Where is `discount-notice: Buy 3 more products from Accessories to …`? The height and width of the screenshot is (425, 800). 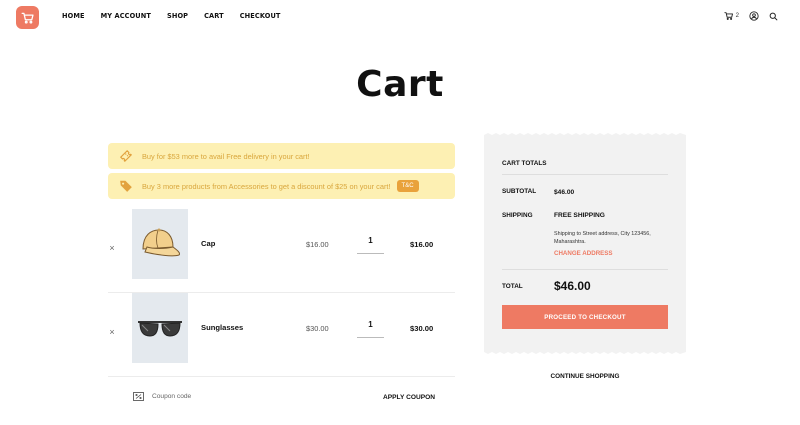
discount-notice: Buy 3 more products from Accessories to … is located at coordinates (281, 186).